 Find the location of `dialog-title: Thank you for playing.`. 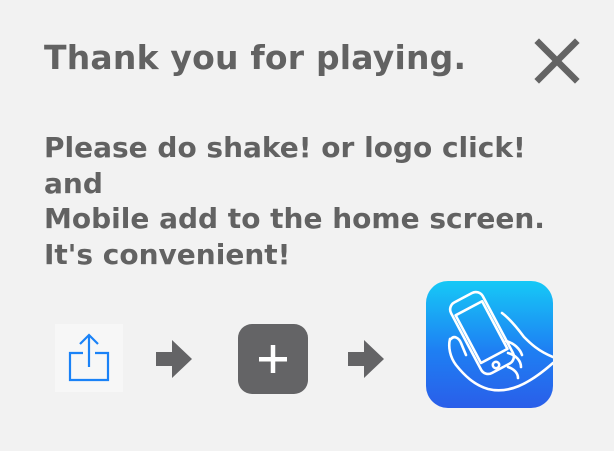

dialog-title: Thank you for playing. is located at coordinates (255, 57).